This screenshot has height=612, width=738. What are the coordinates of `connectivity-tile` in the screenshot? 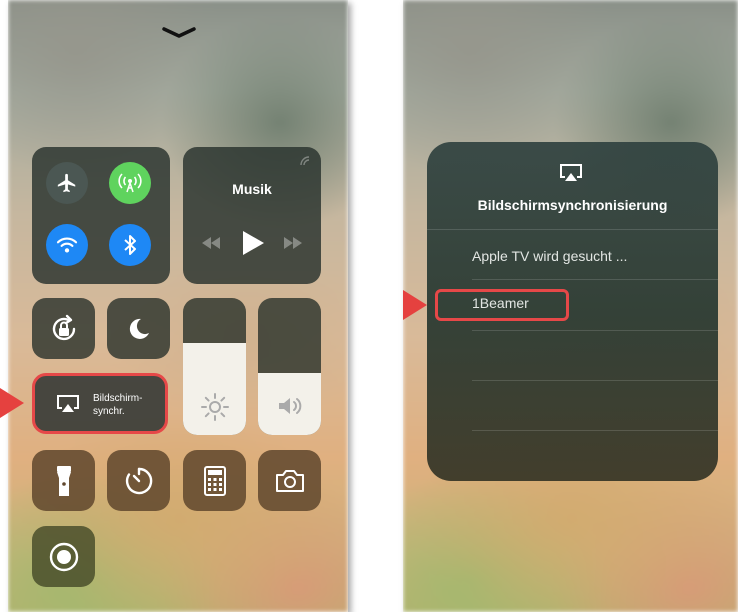 It's located at (101, 215).